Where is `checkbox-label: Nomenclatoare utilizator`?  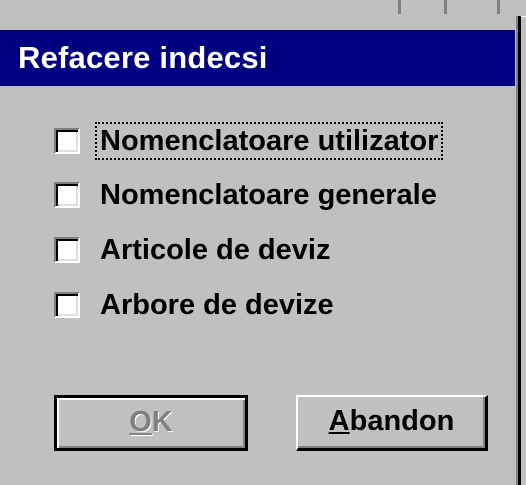 checkbox-label: Nomenclatoare utilizator is located at coordinates (269, 141).